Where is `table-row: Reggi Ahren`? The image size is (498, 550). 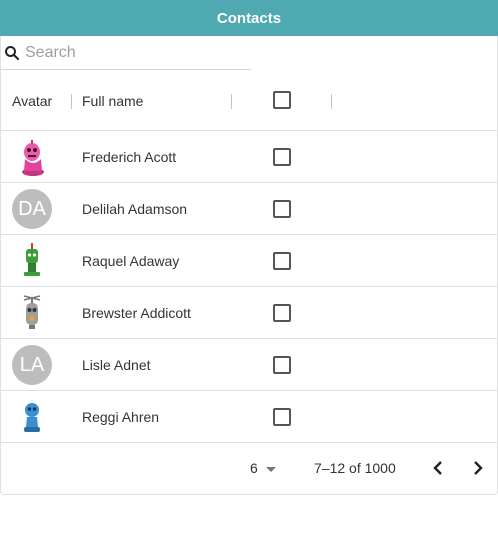
table-row: Reggi Ahren is located at coordinates (249, 417).